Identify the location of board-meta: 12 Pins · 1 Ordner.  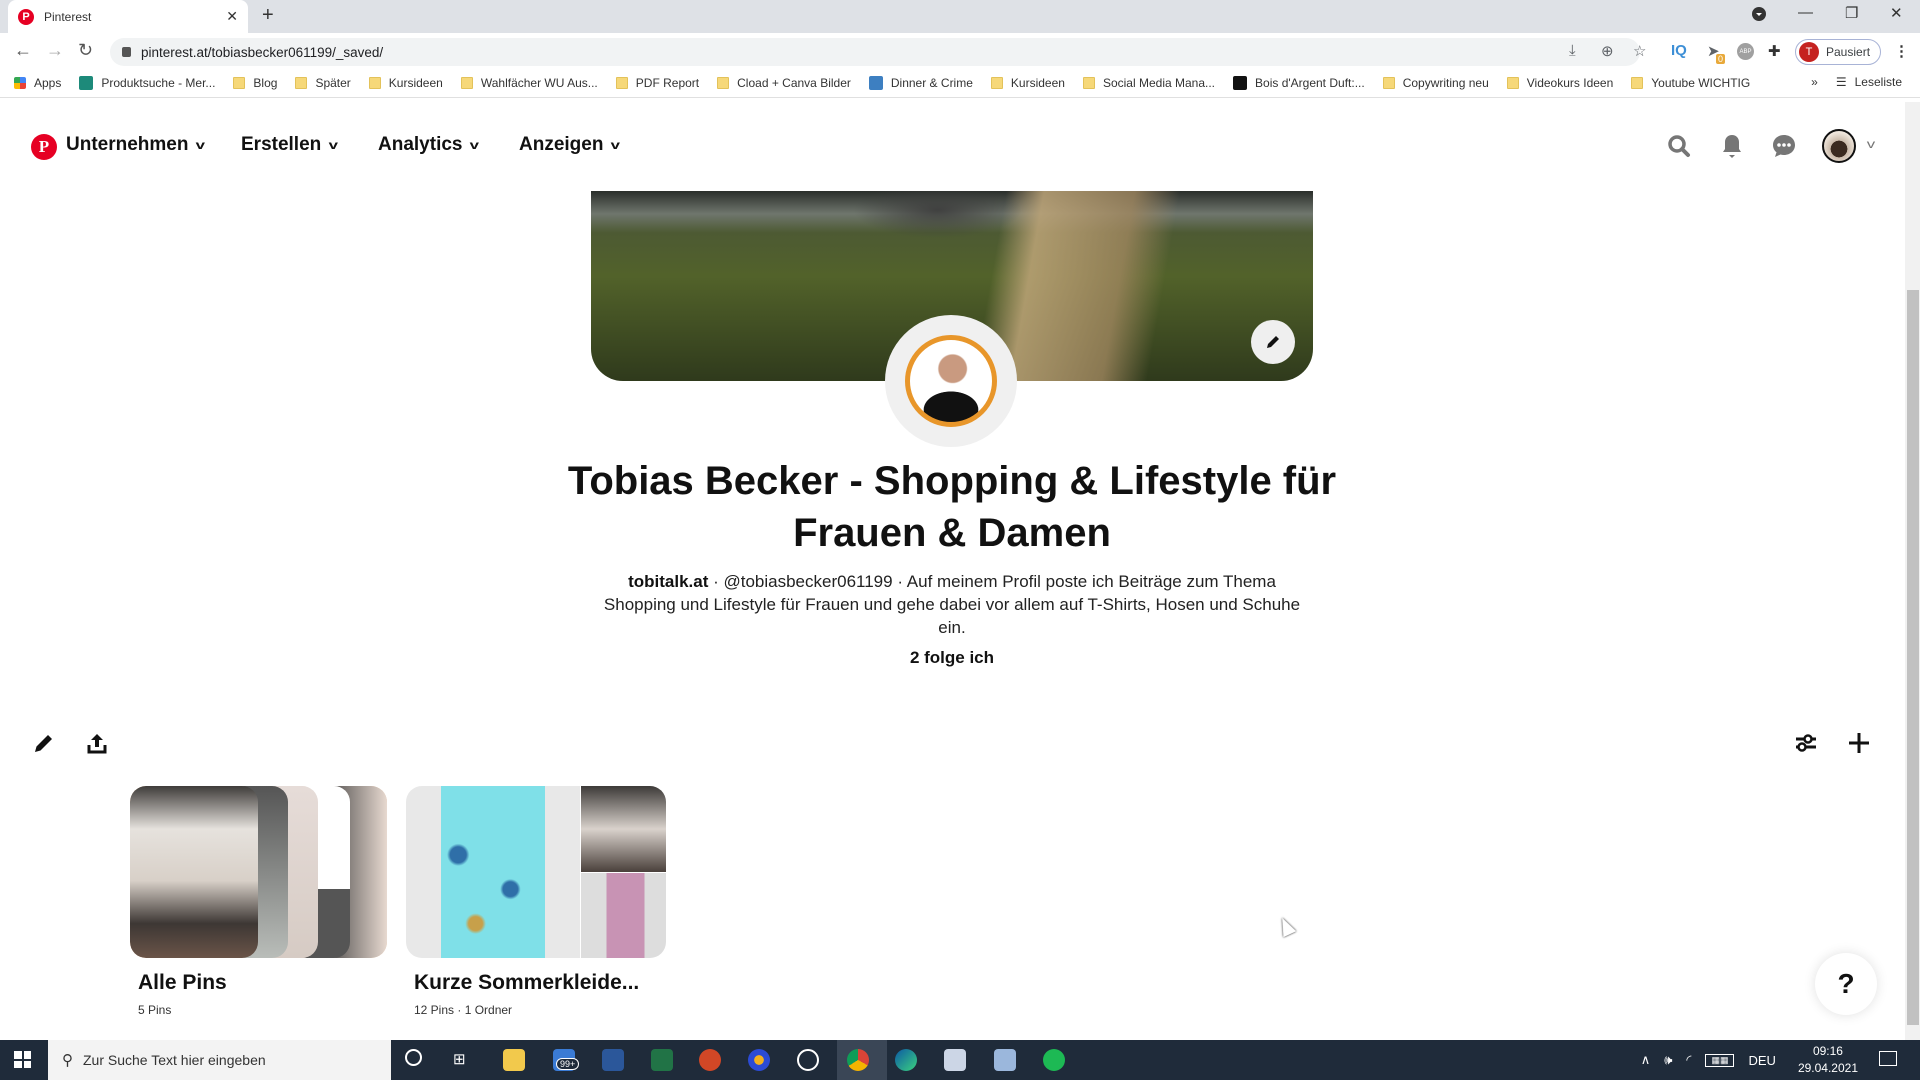
(463, 1010).